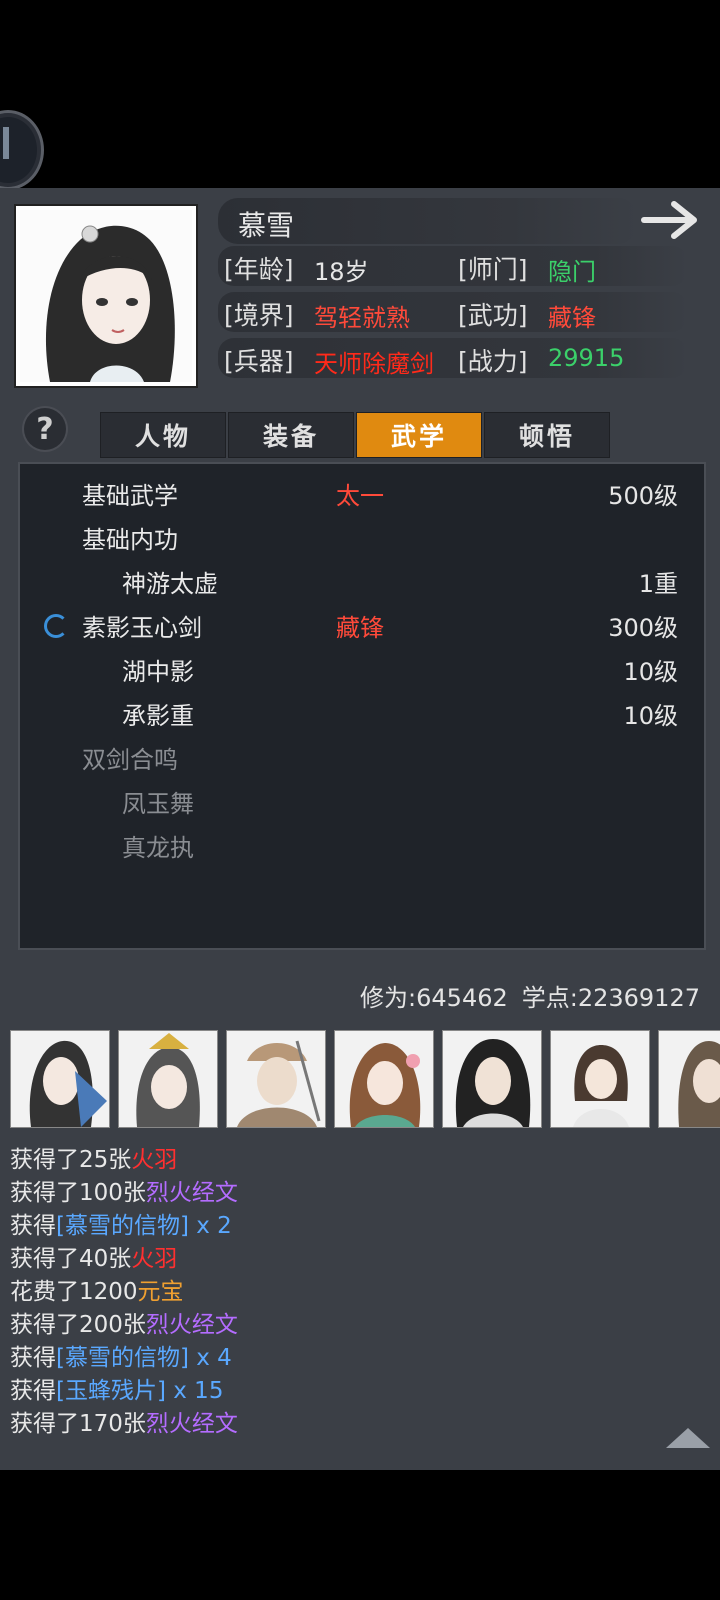 This screenshot has width=720, height=1600. I want to click on log-line: 获得[玉蜂残片] x 15, so click(350, 1387).